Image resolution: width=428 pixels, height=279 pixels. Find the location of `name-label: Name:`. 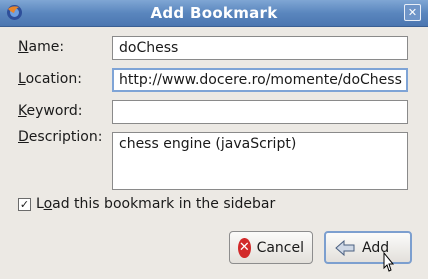

name-label: Name: is located at coordinates (41, 47).